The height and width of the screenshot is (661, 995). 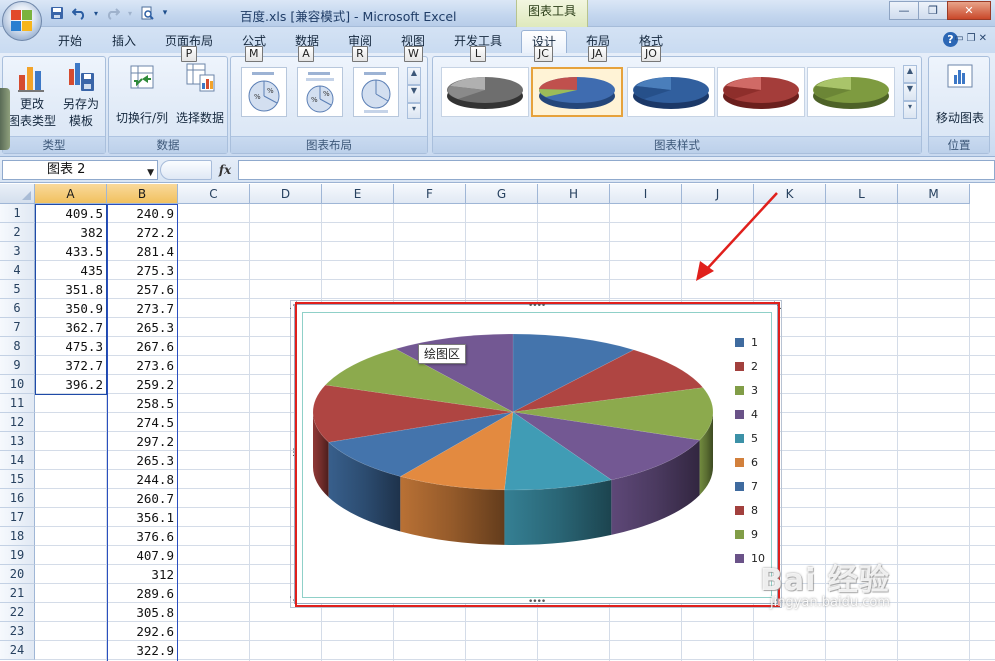 I want to click on row-header-23: 23, so click(x=17, y=631).